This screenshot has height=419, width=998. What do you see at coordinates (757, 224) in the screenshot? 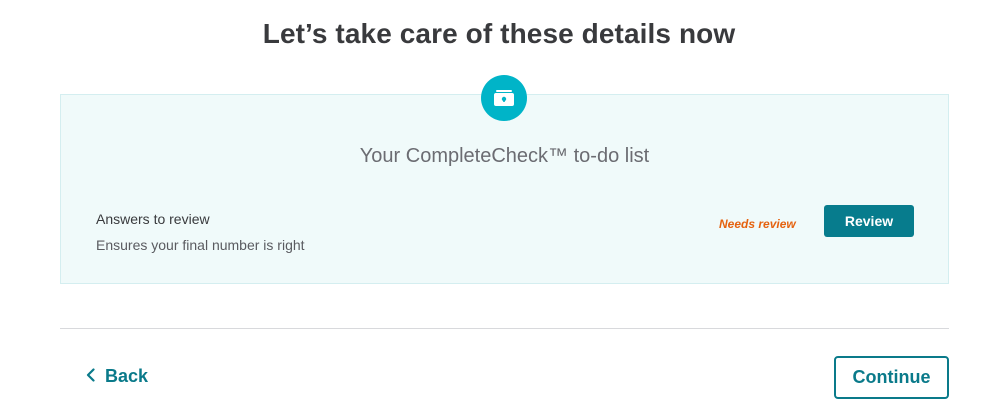
I see `status-badge: Needs review` at bounding box center [757, 224].